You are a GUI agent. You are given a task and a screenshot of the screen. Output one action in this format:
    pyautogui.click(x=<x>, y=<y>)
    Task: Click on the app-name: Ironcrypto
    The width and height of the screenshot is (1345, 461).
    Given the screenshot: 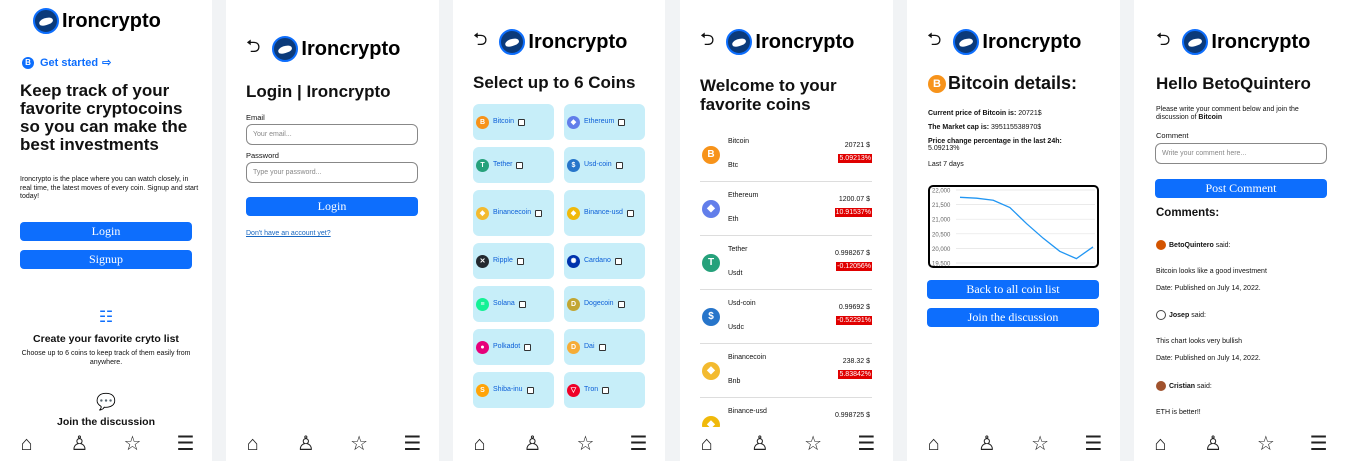 What is the action you would take?
    pyautogui.click(x=111, y=20)
    